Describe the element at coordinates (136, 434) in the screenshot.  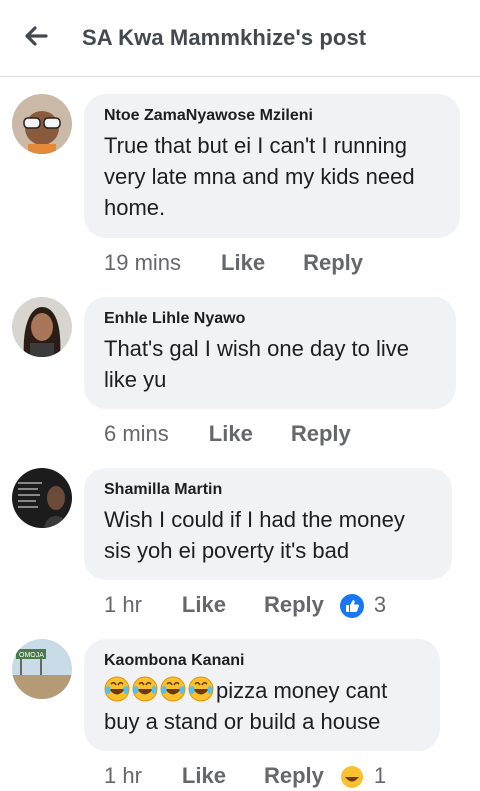
I see `comment-time: 6 mins` at that location.